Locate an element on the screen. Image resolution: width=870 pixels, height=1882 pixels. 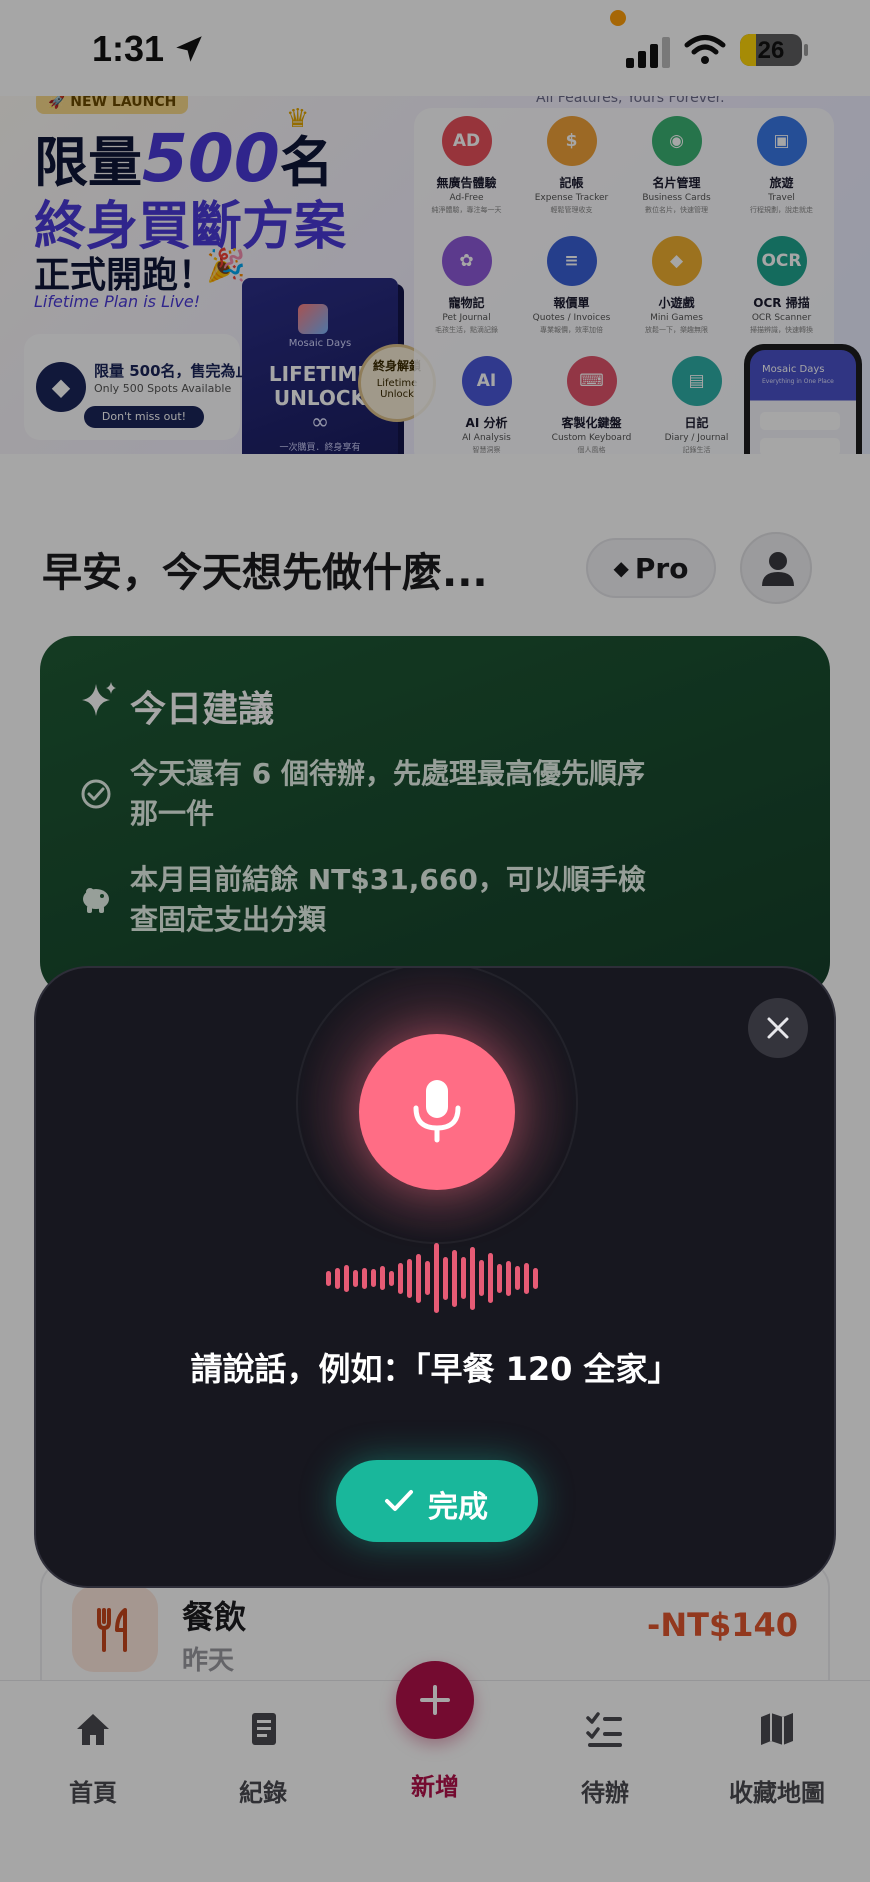
close-icon is located at coordinates (778, 1028).